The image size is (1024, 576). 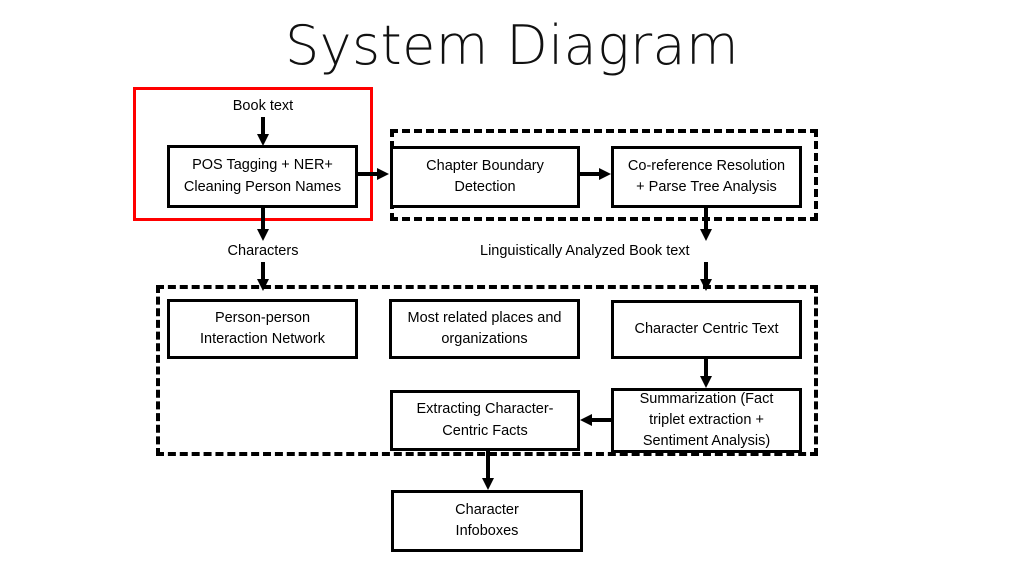 I want to click on box-character-infoboxes-text: Character Infoboxes, so click(x=487, y=521).